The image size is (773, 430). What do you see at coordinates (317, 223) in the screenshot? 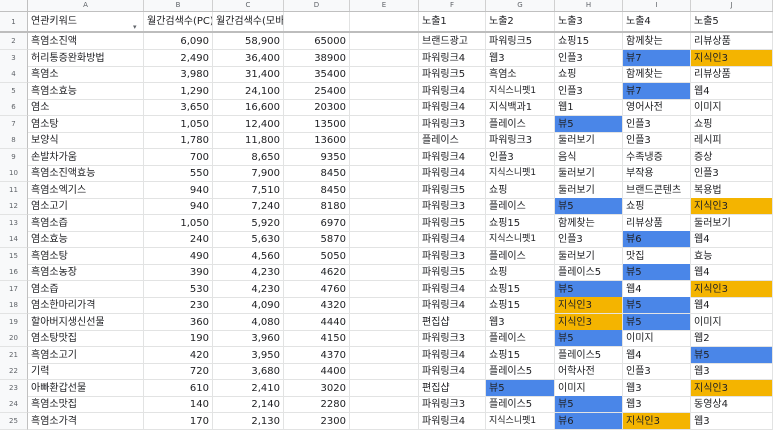
I see `cell-d: 6970` at bounding box center [317, 223].